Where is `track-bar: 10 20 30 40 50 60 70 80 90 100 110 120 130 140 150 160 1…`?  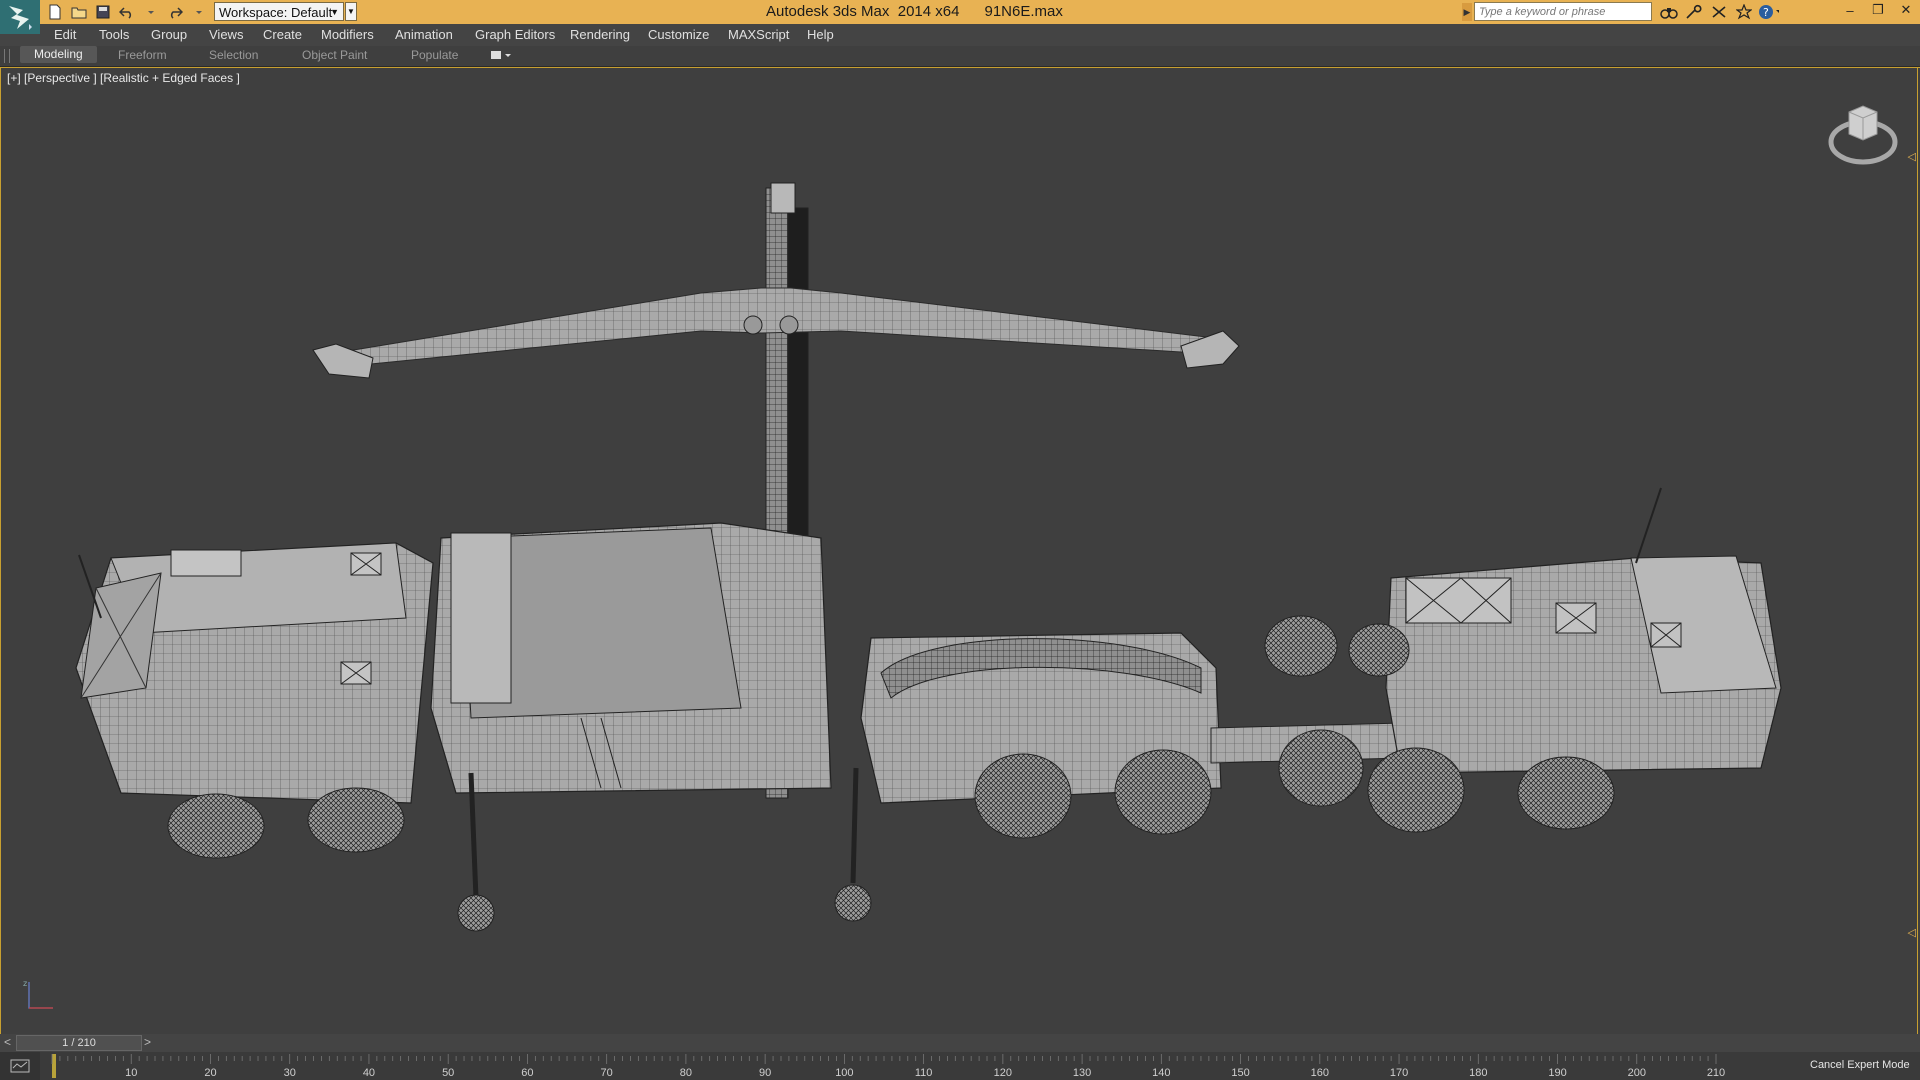 track-bar: 10 20 30 40 50 60 70 80 90 100 110 120 130 140 150 160 1… is located at coordinates (960, 1066).